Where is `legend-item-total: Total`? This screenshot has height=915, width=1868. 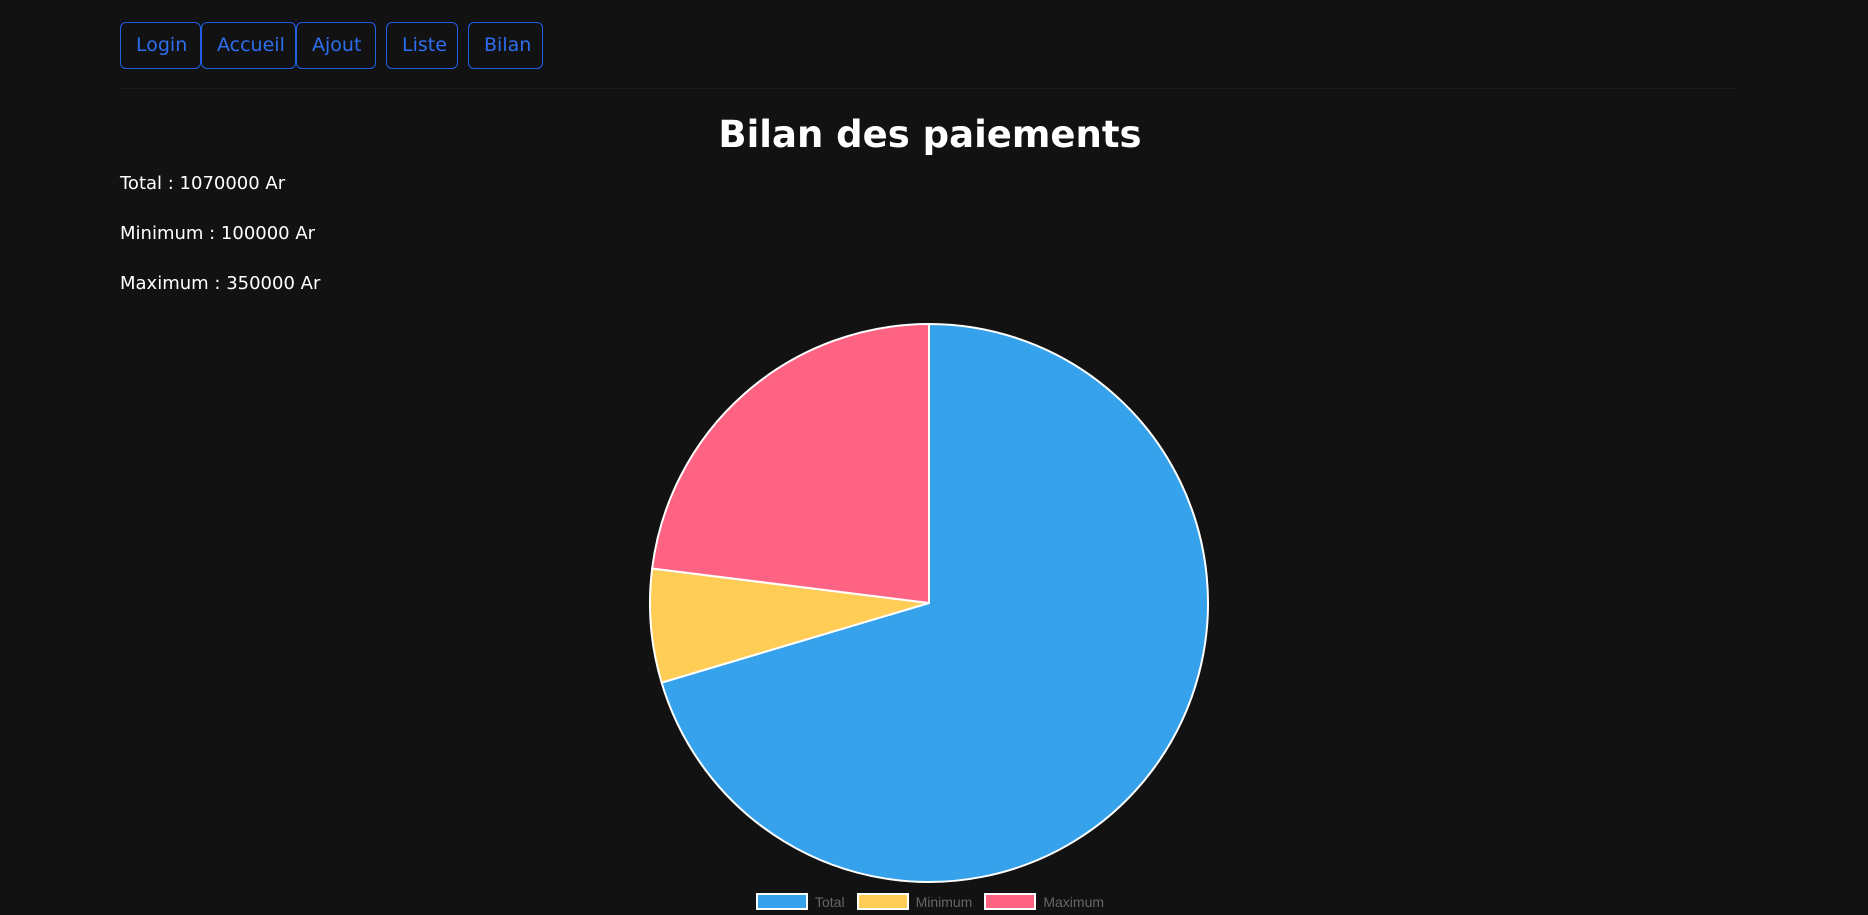
legend-item-total: Total is located at coordinates (800, 901).